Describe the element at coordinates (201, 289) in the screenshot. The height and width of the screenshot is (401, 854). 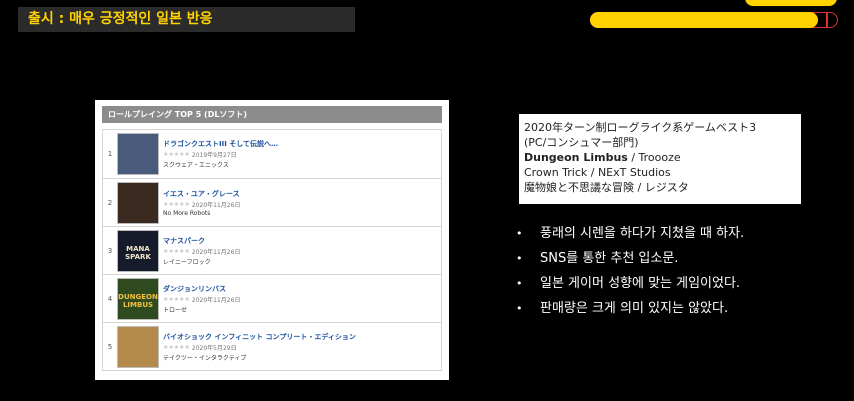
I see `game-title-link: ダンジョンリンバス` at that location.